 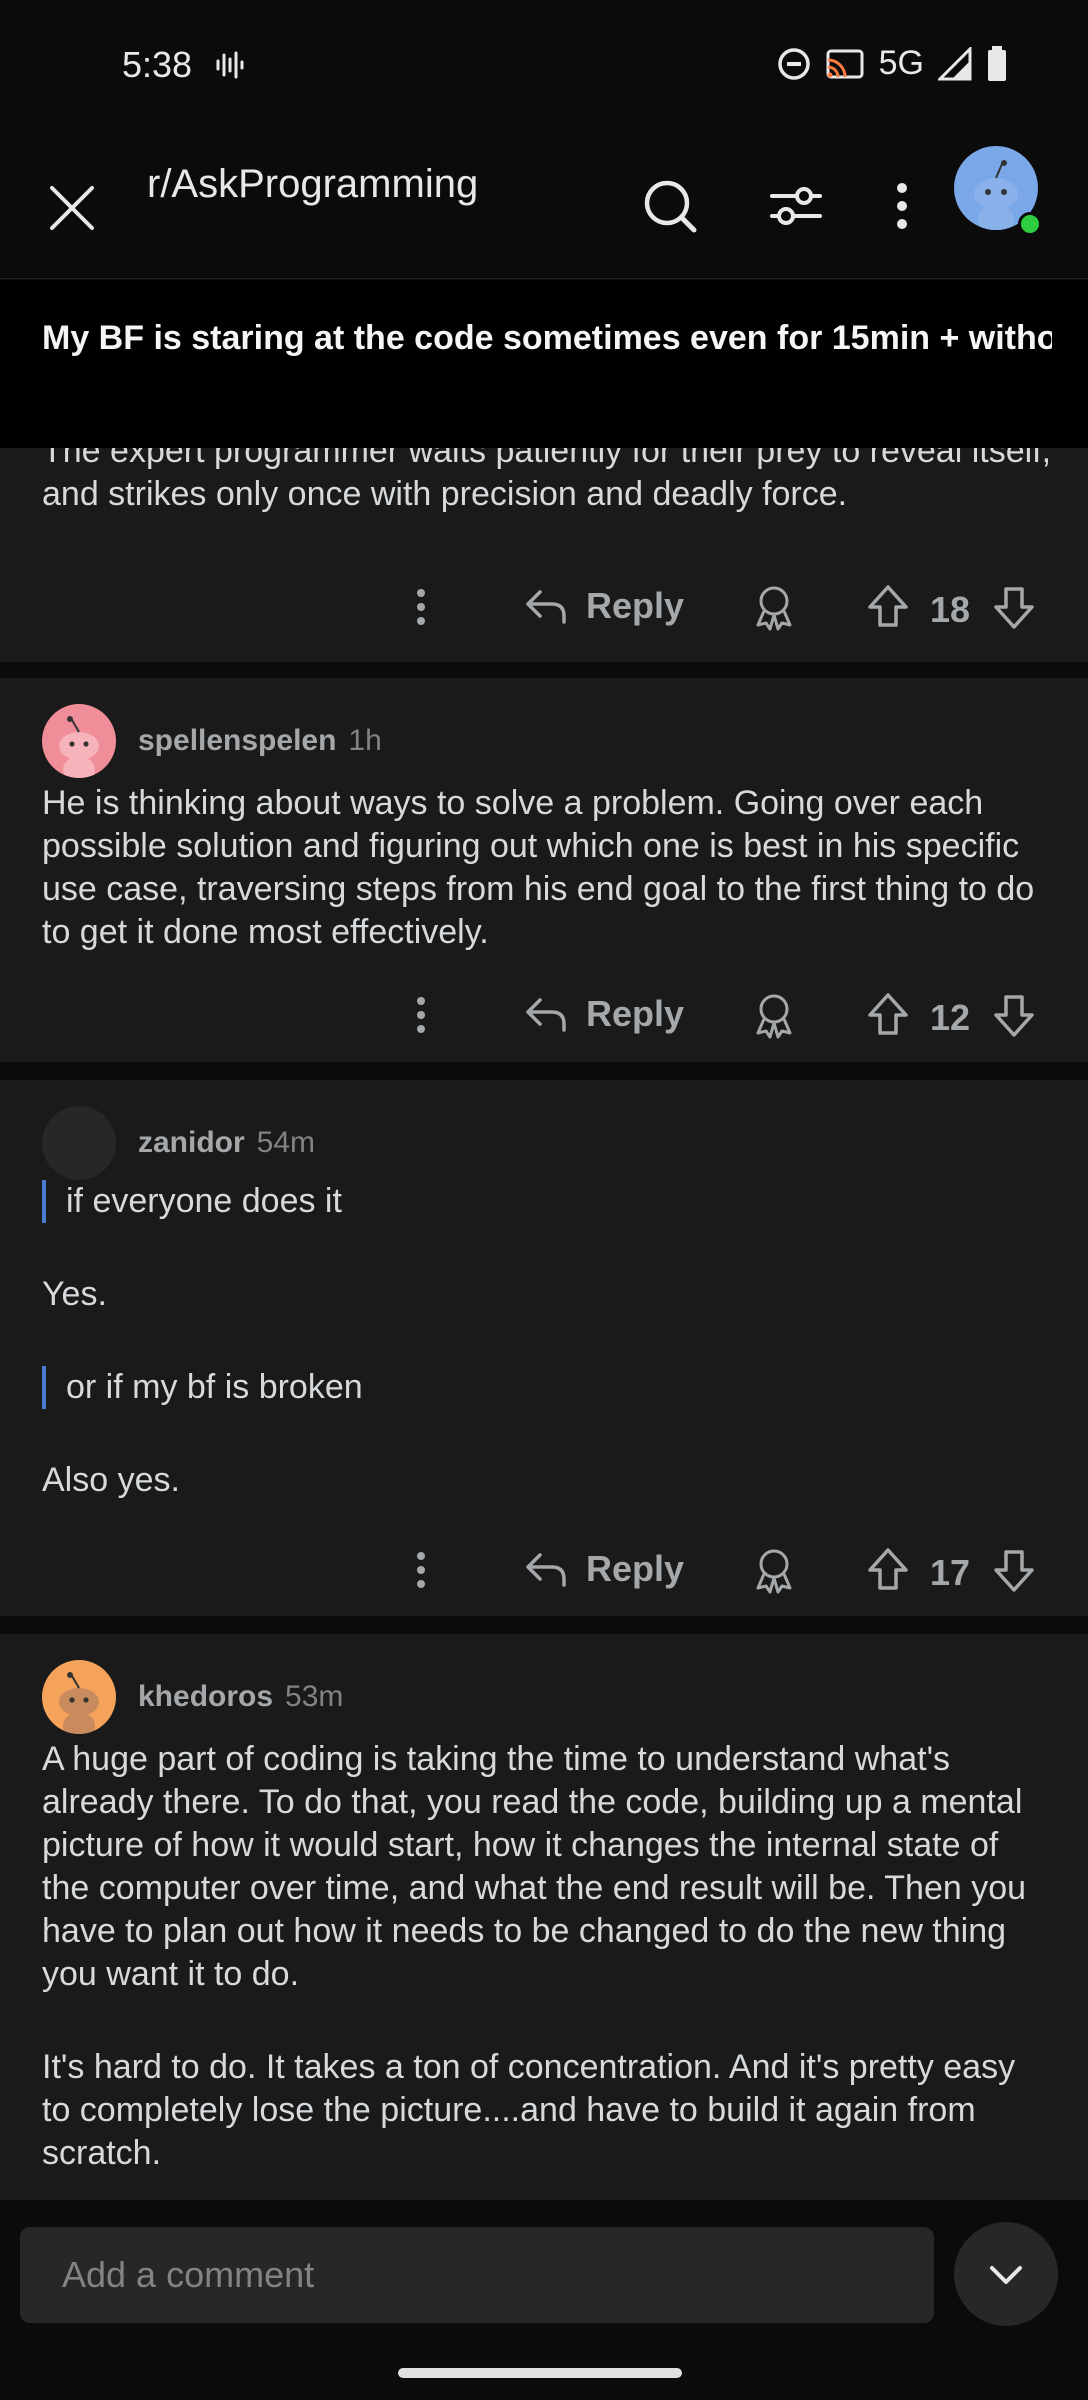 I want to click on comment-quote: or if my bf is broken, so click(x=547, y=1387).